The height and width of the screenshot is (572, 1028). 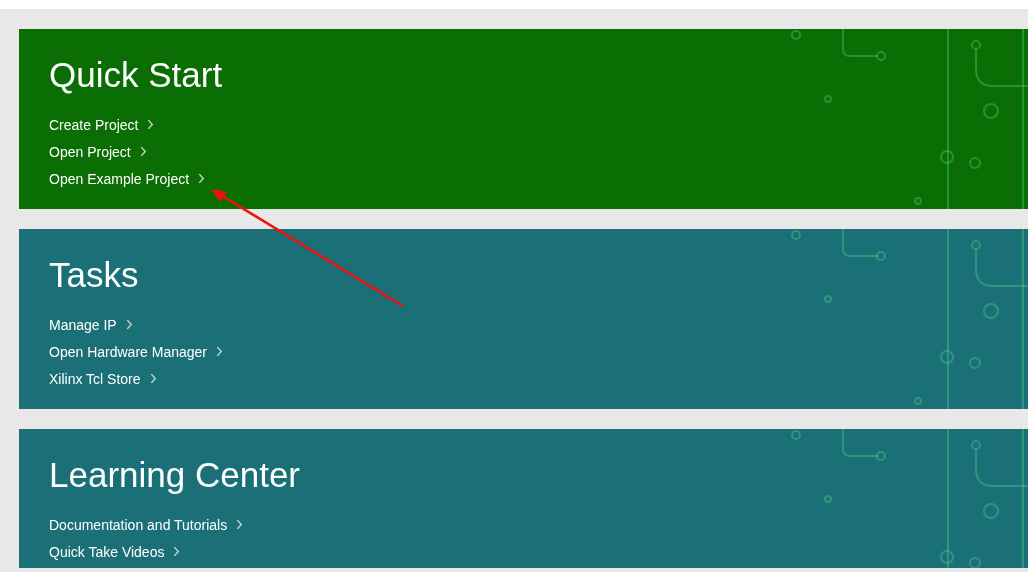 I want to click on section-title: Learning Center, so click(x=175, y=475).